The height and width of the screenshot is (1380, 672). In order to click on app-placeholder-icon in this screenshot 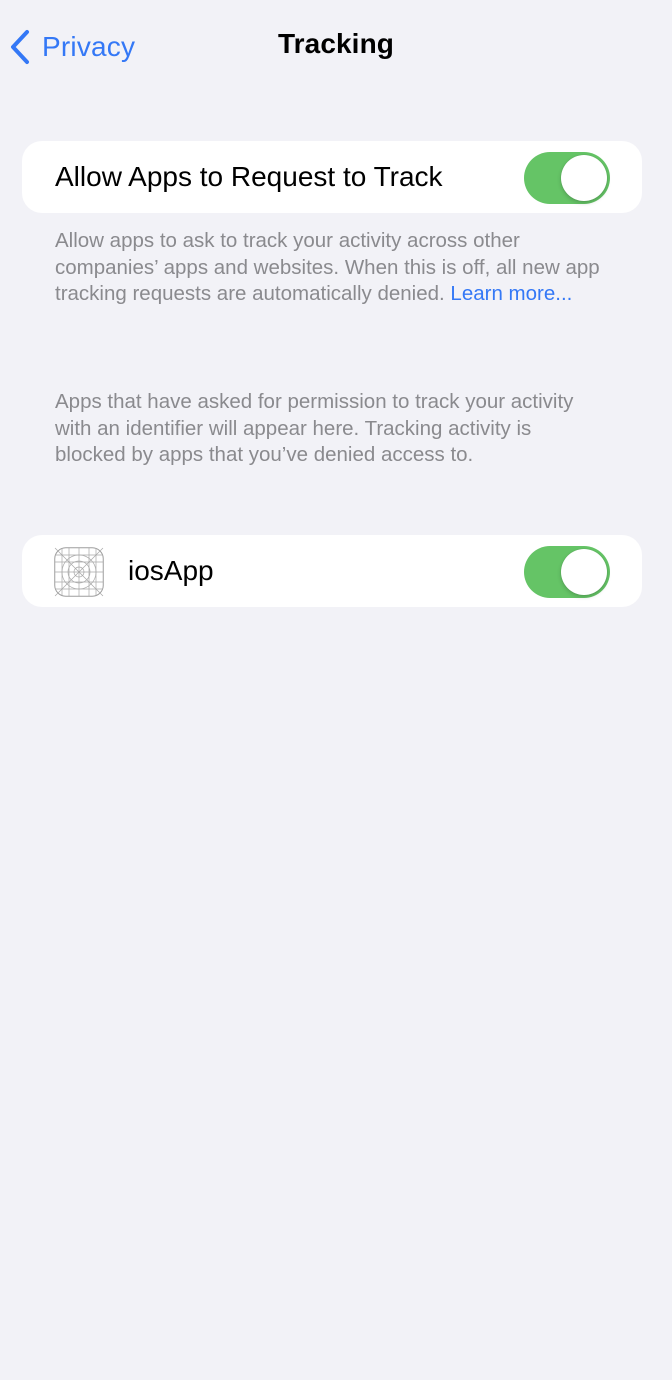, I will do `click(79, 572)`.